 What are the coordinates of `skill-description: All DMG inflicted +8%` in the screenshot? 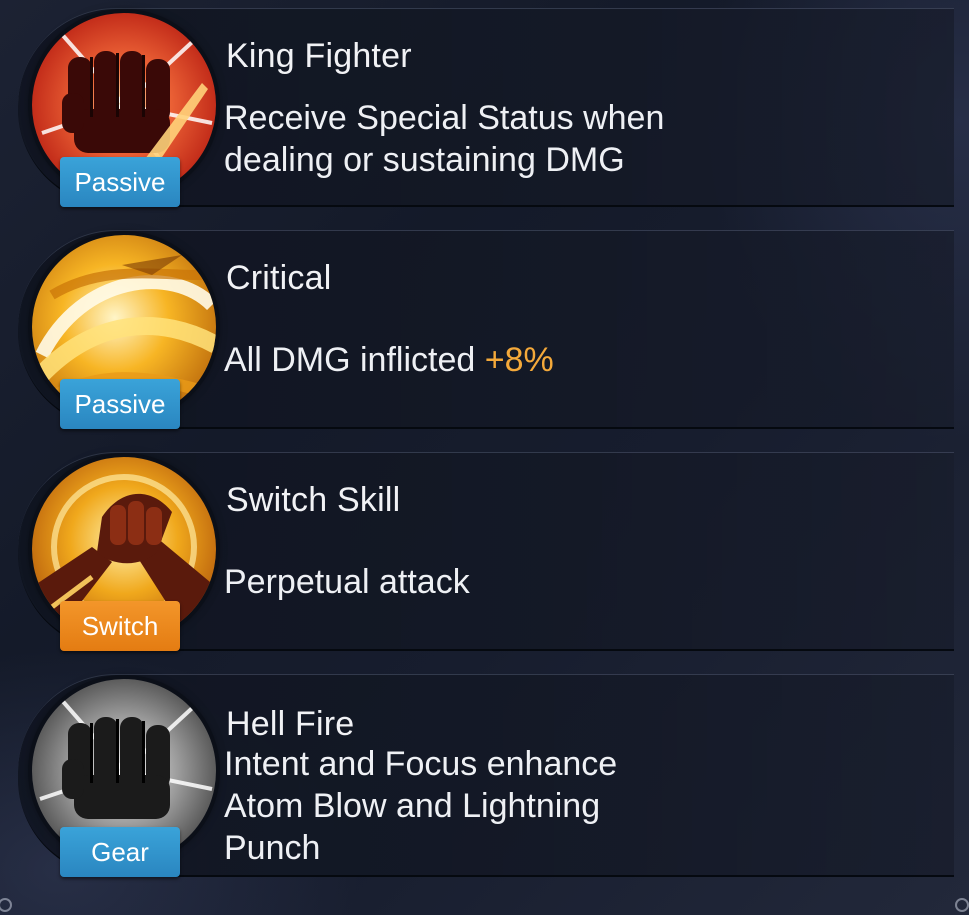 It's located at (389, 360).